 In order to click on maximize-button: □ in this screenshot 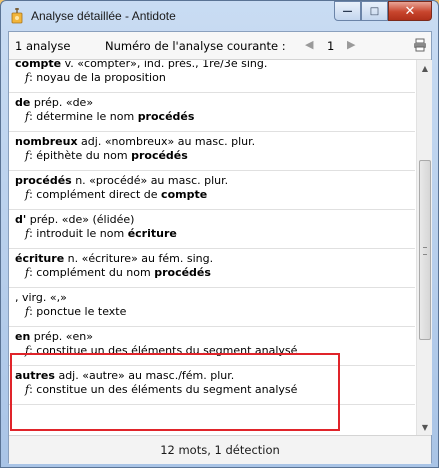, I will do `click(374, 11)`.